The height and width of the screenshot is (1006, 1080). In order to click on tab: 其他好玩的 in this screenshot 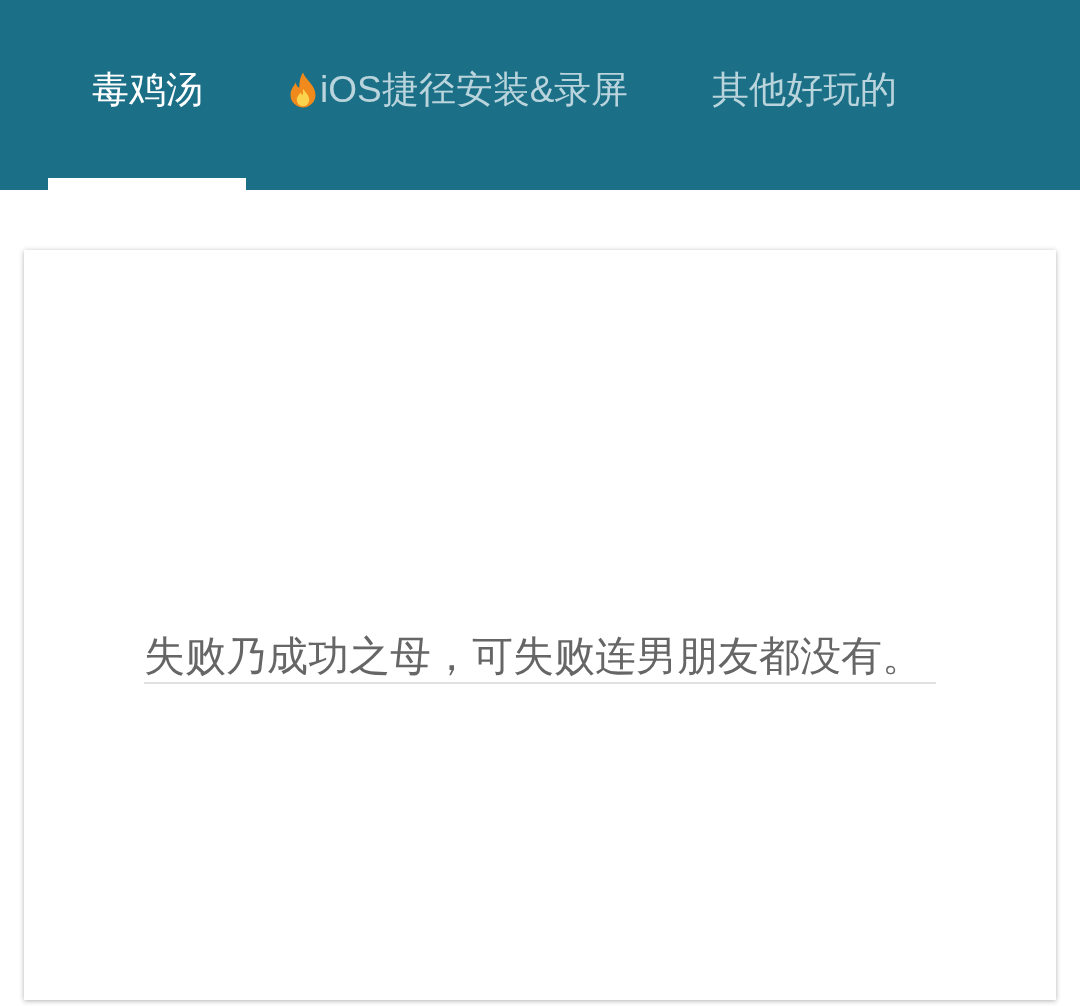, I will do `click(805, 95)`.